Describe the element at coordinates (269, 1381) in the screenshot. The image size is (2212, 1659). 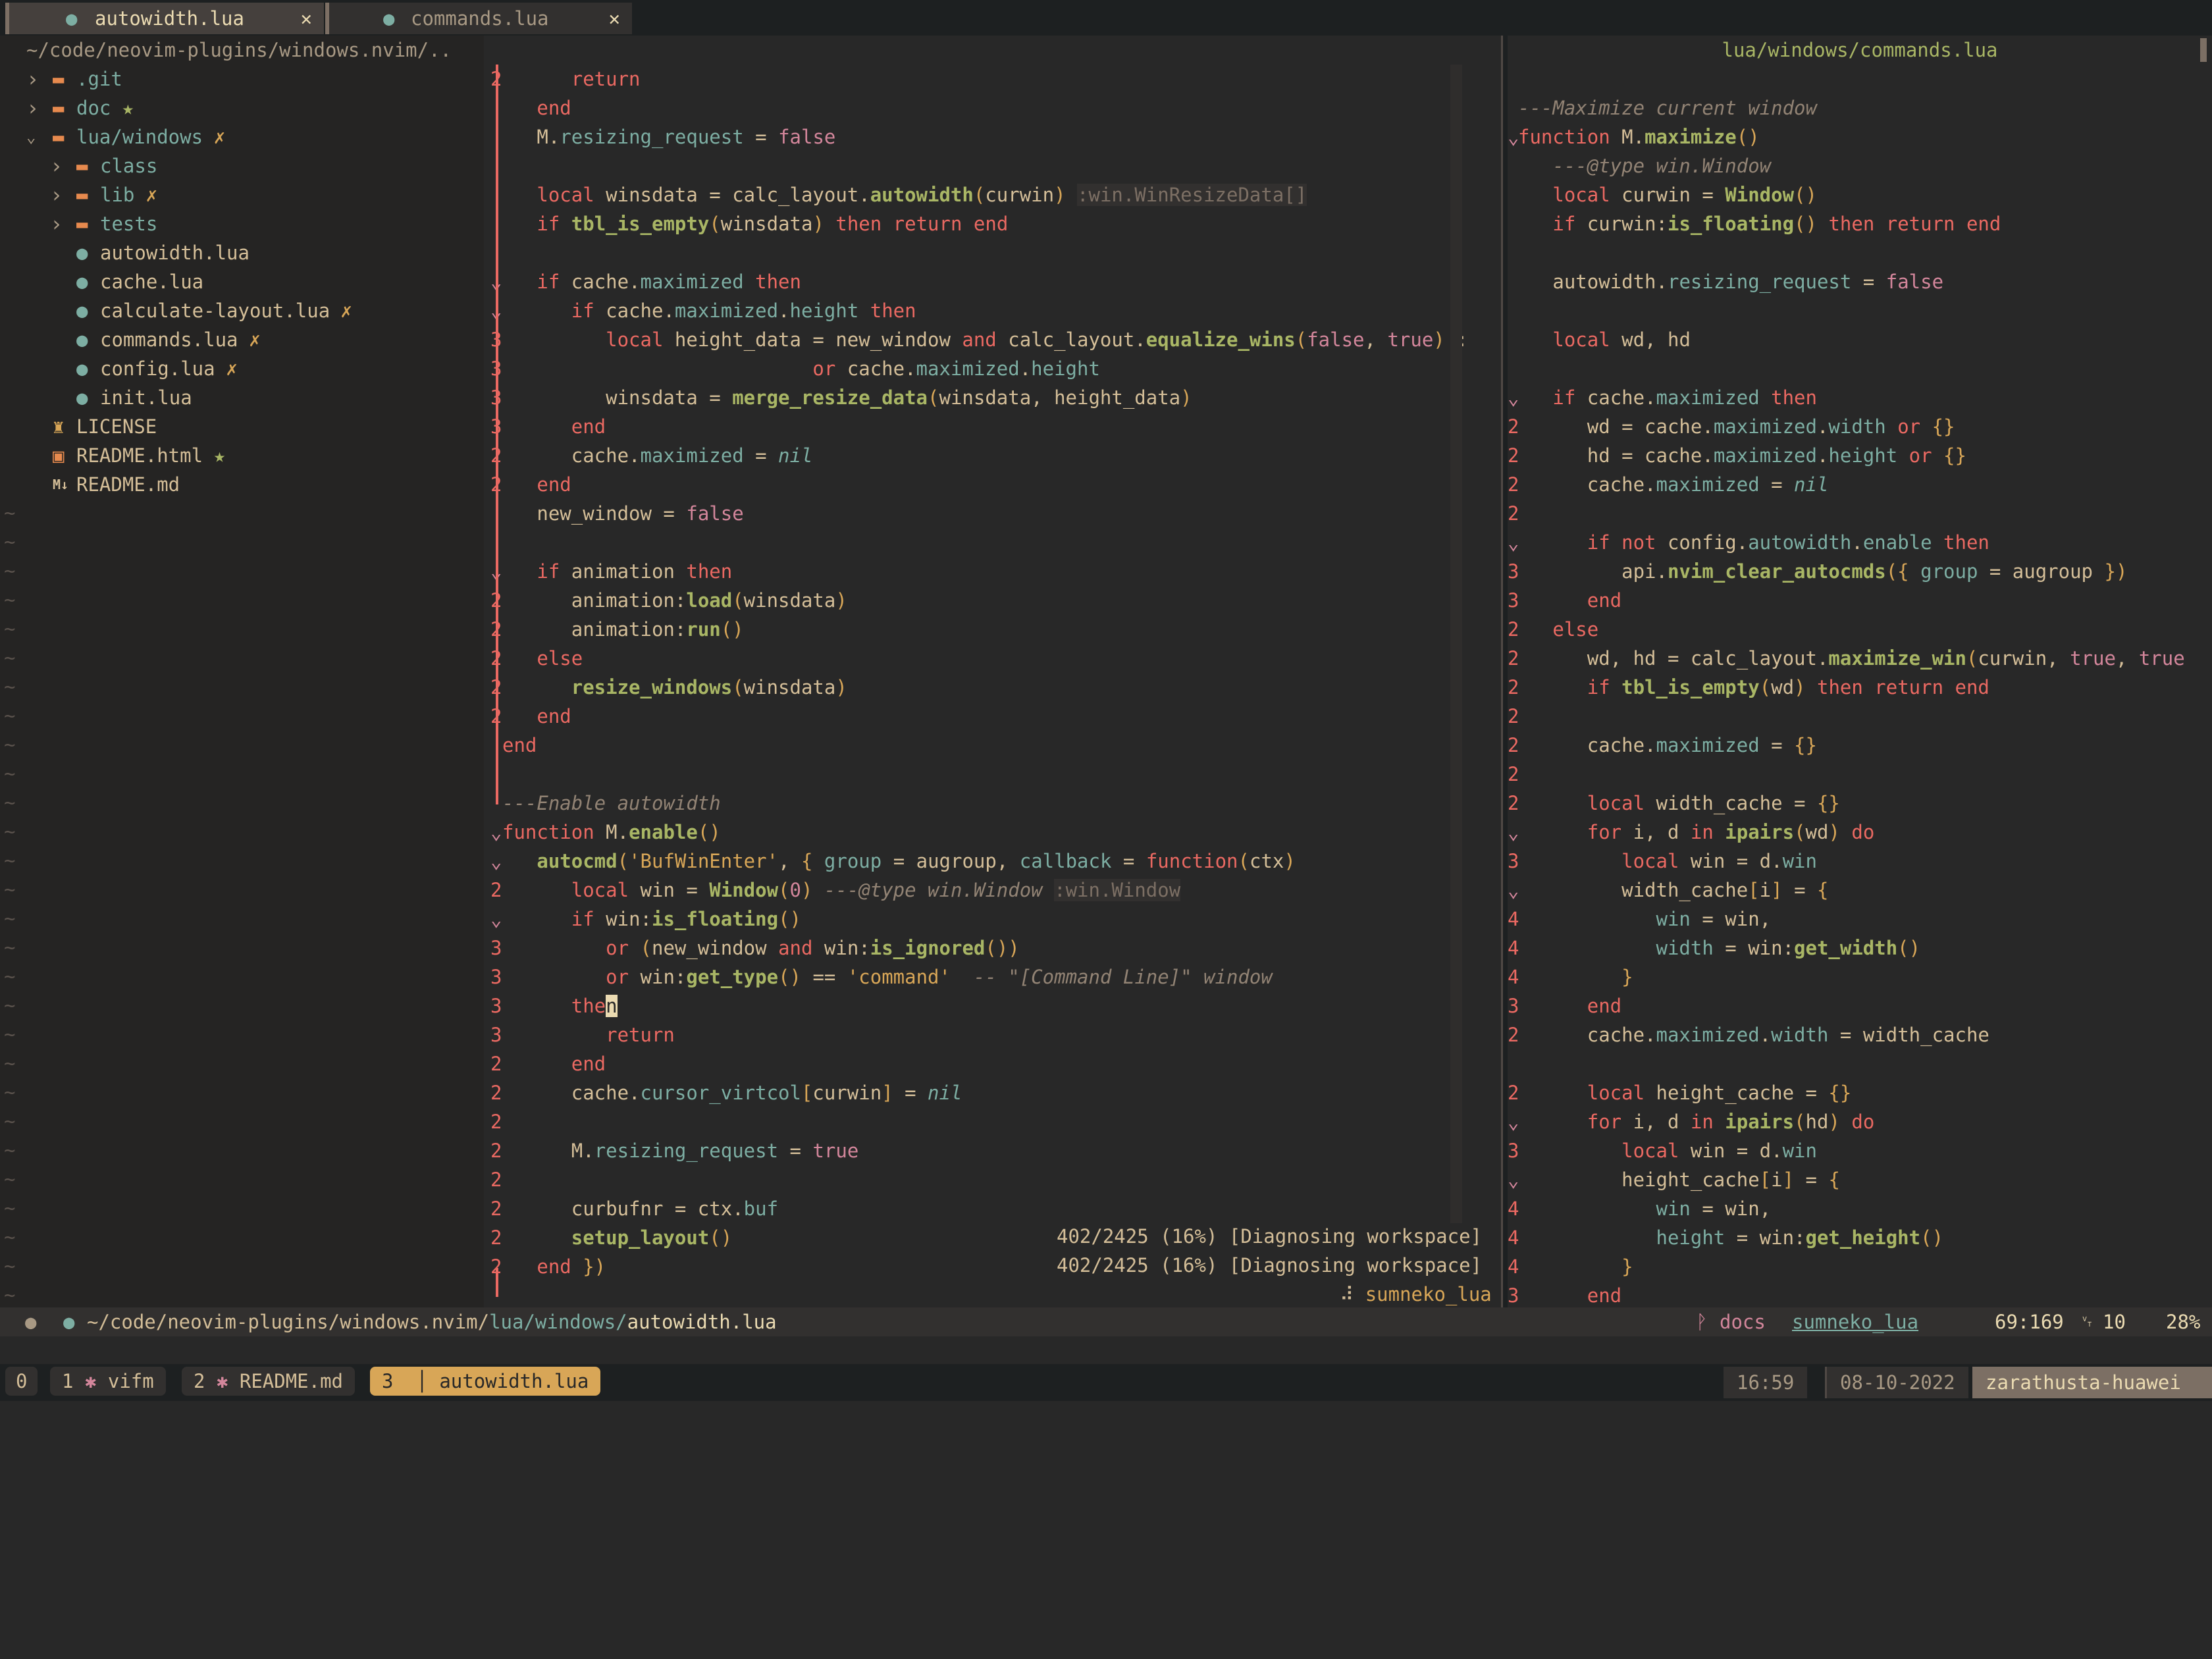
I see `tmux-window-2: 2 ✱ README.md` at that location.